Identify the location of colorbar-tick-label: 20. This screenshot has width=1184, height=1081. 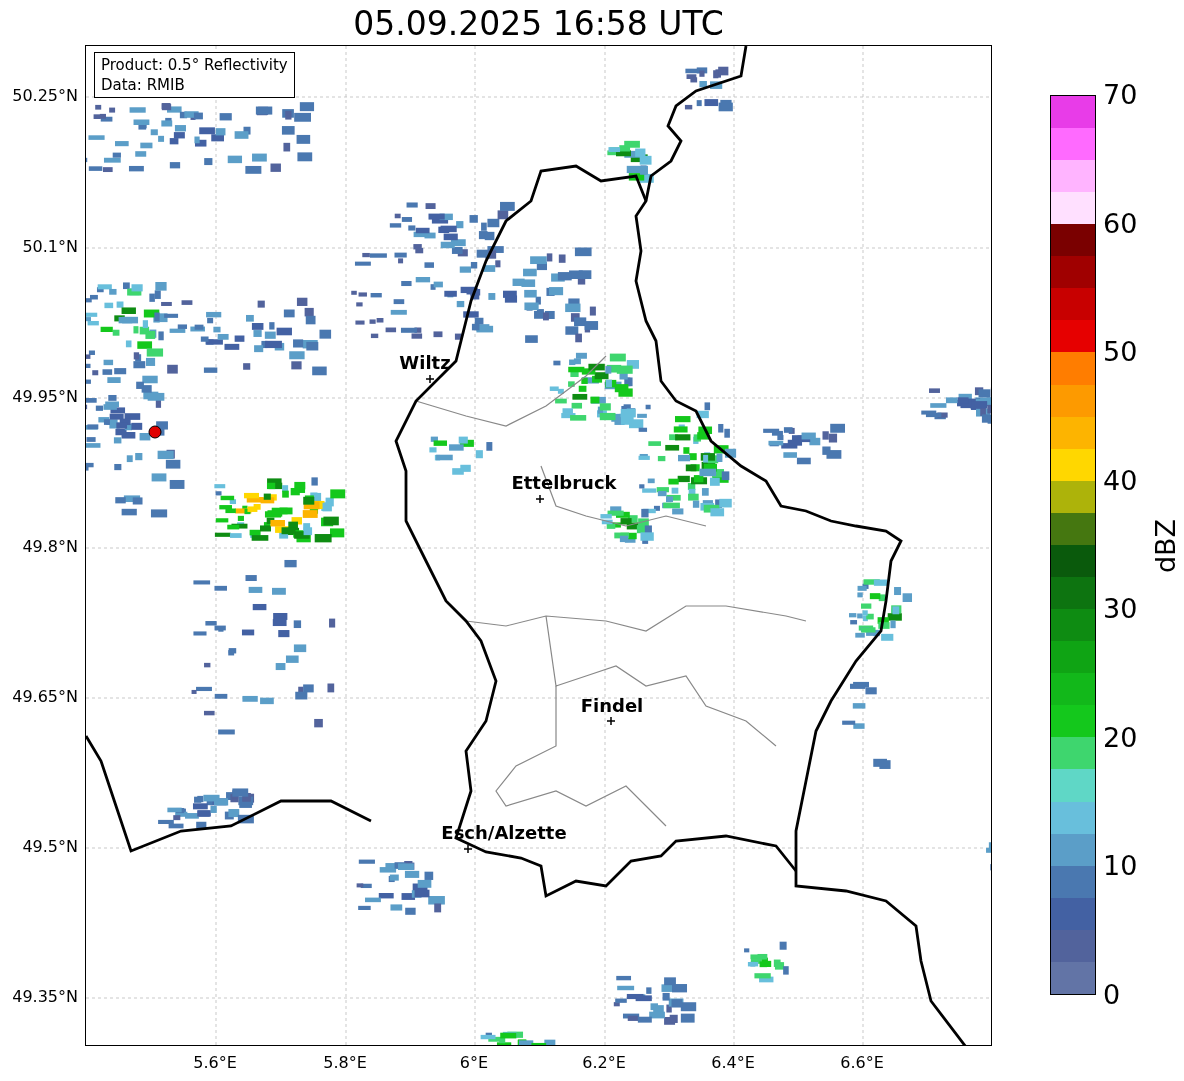
(1120, 737).